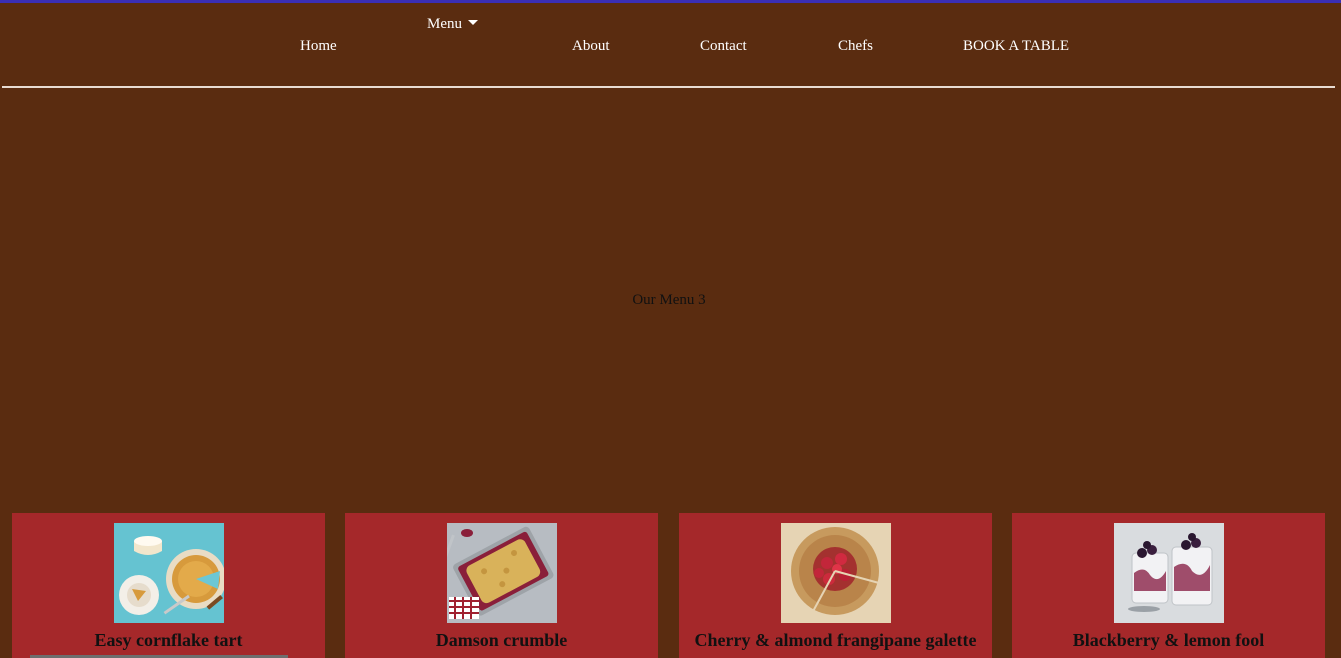 The height and width of the screenshot is (658, 1341). What do you see at coordinates (473, 22) in the screenshot?
I see `caret-down-icon` at bounding box center [473, 22].